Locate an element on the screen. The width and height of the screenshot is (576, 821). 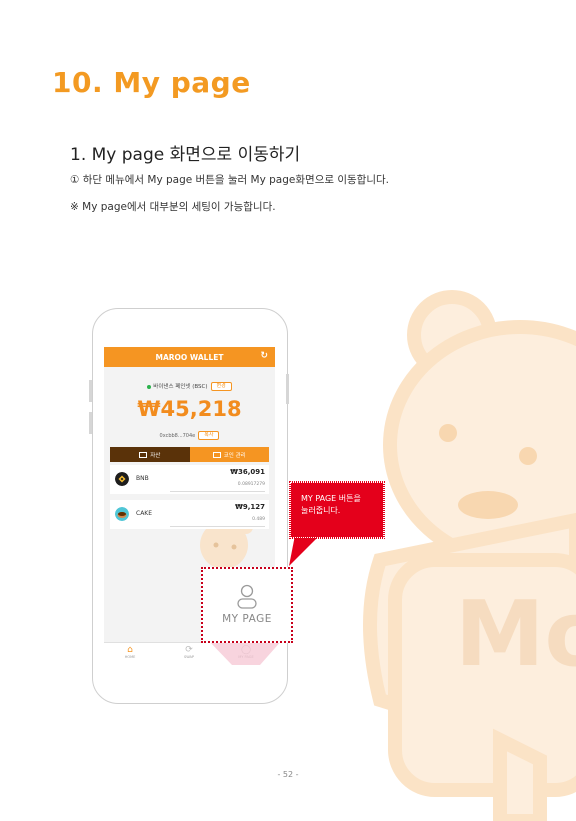
wallet-icon is located at coordinates (143, 454).